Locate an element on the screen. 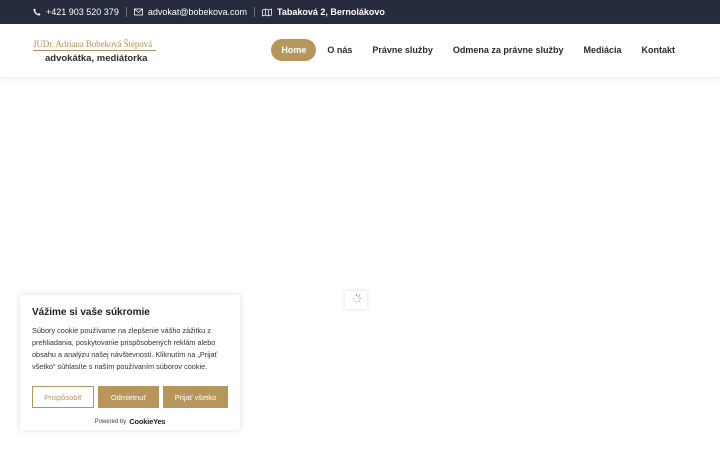 The width and height of the screenshot is (720, 450). nav-item-kontakt: Kontakt is located at coordinates (659, 50).